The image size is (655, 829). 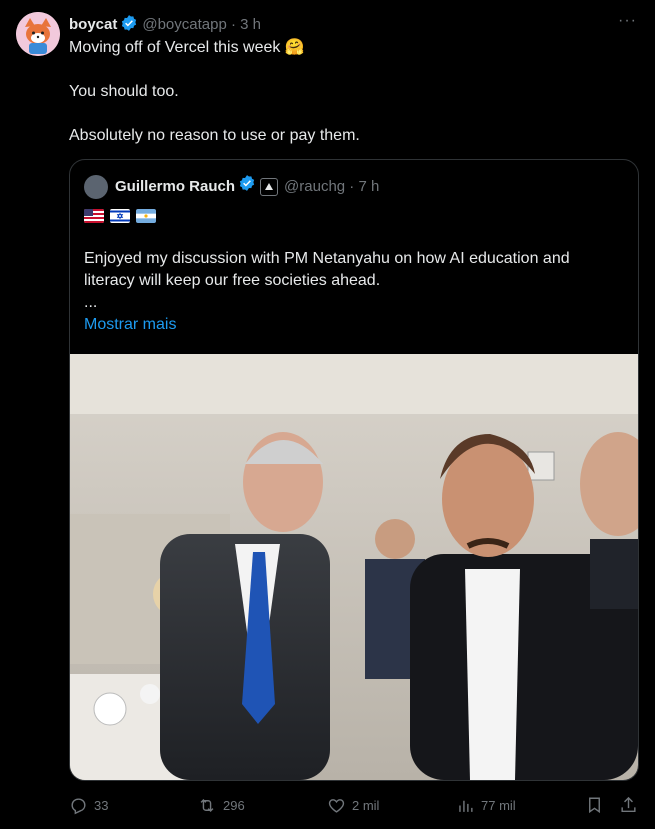 I want to click on reply-button: 33, so click(x=88, y=805).